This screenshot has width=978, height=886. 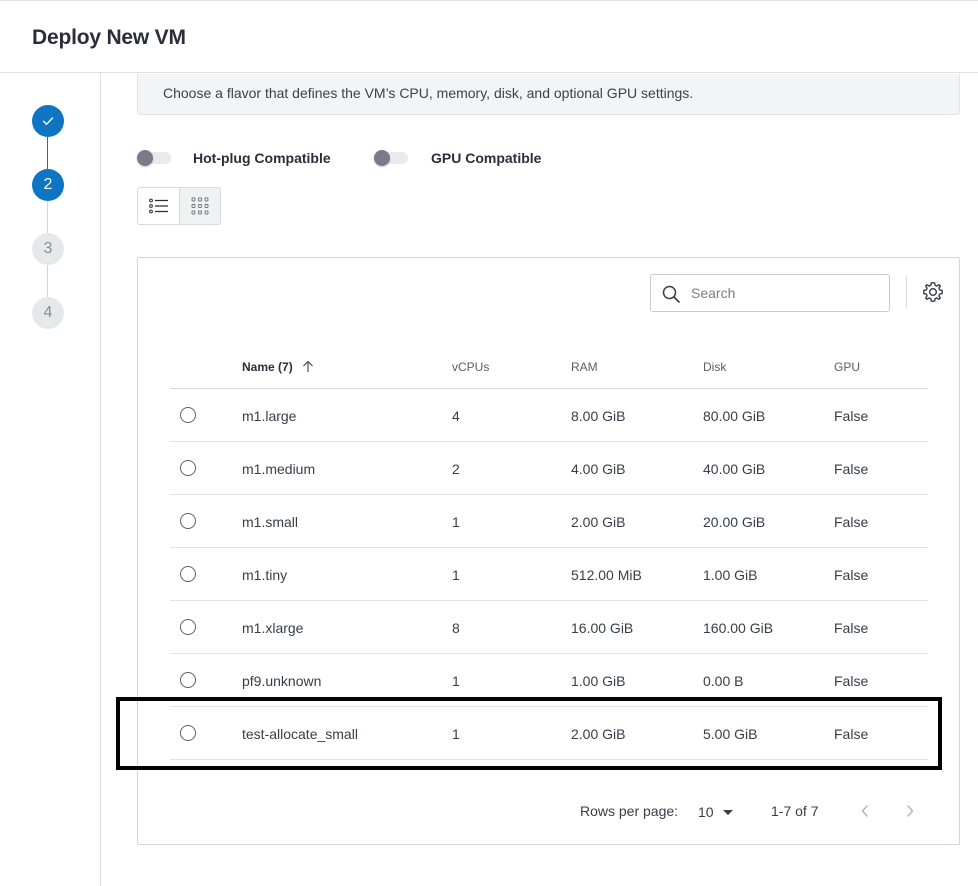 I want to click on view-mode-toggle, so click(x=179, y=206).